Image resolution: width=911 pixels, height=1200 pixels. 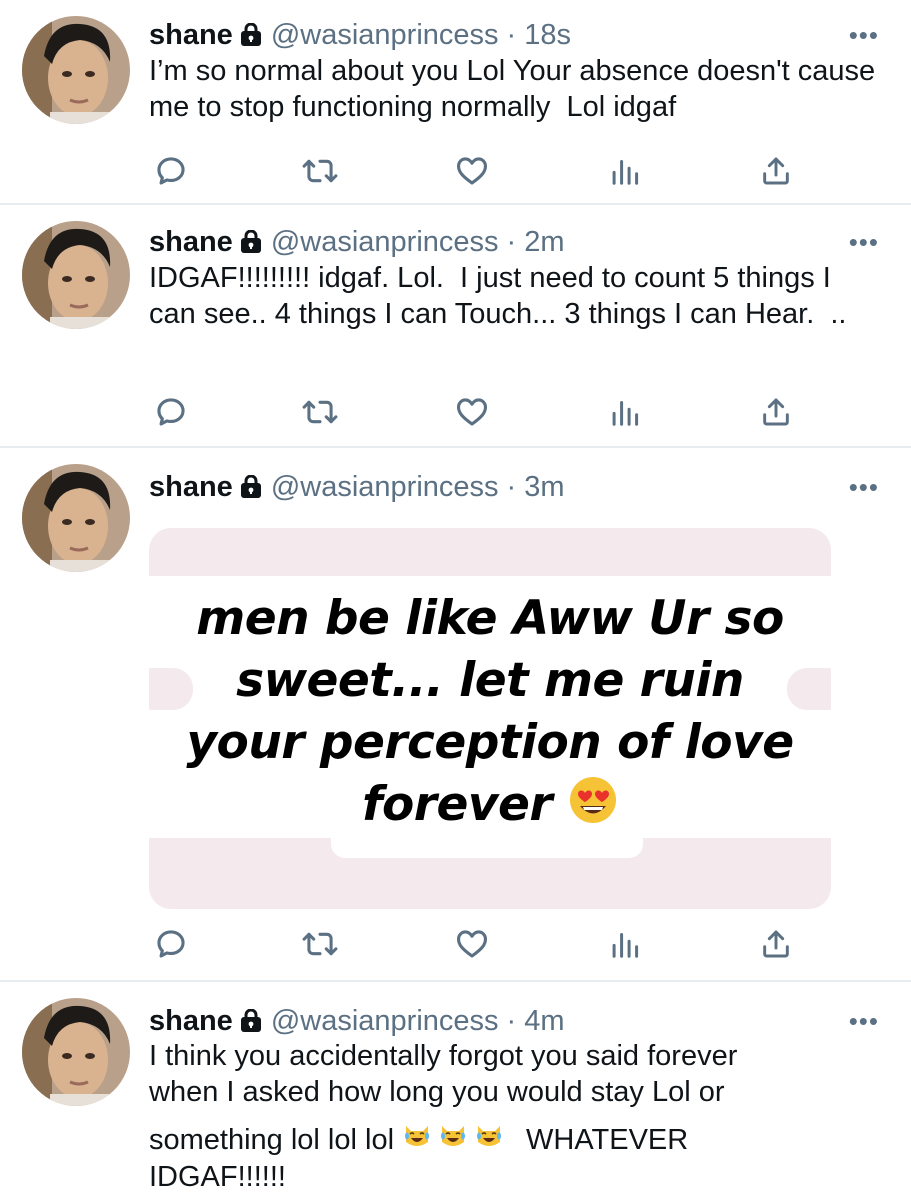 I want to click on media-caption-line: sweet... let me ruin, so click(x=490, y=680).